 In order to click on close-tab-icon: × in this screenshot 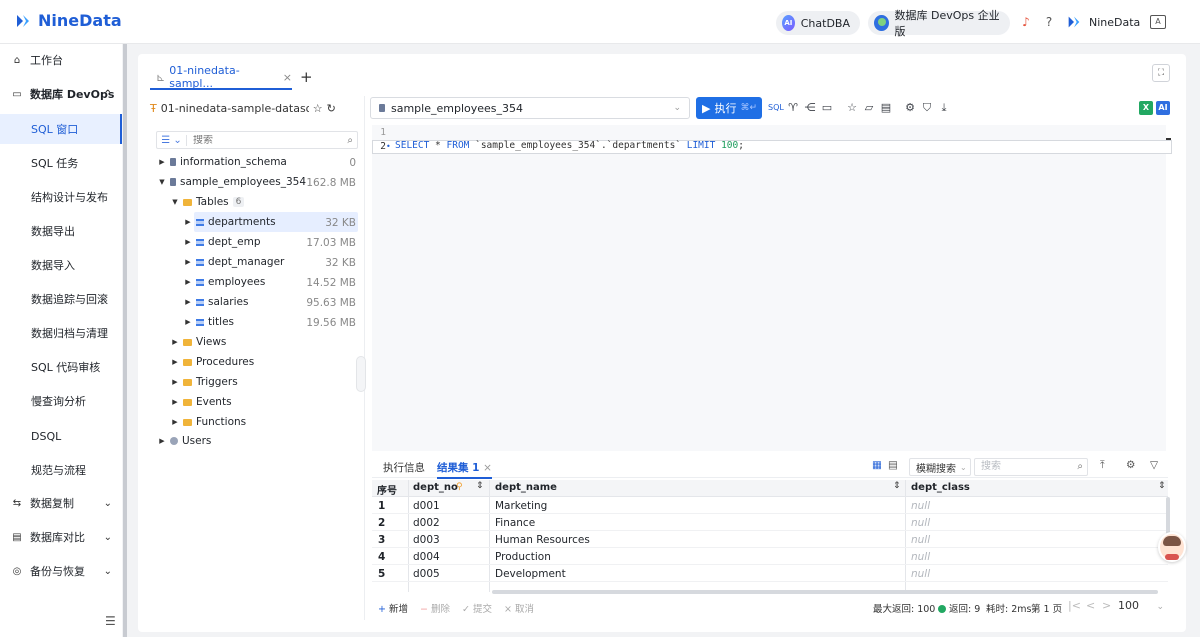, I will do `click(287, 77)`.